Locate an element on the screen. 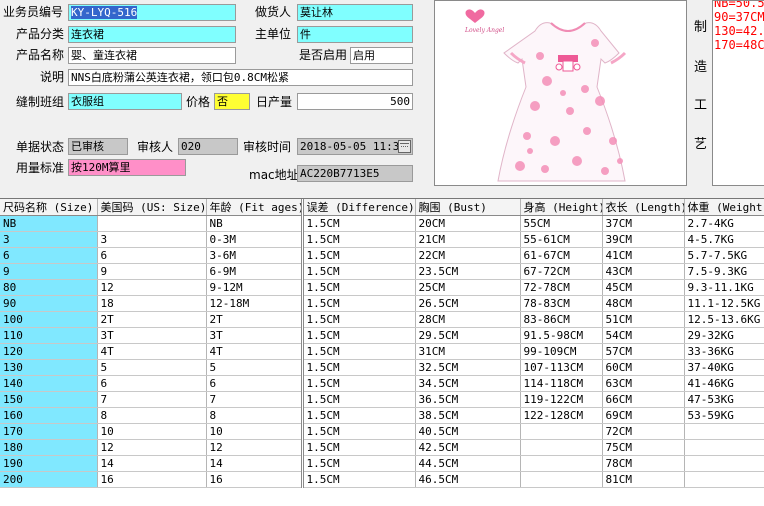 The width and height of the screenshot is (764, 506). table-cell: 3-6M is located at coordinates (254, 255).